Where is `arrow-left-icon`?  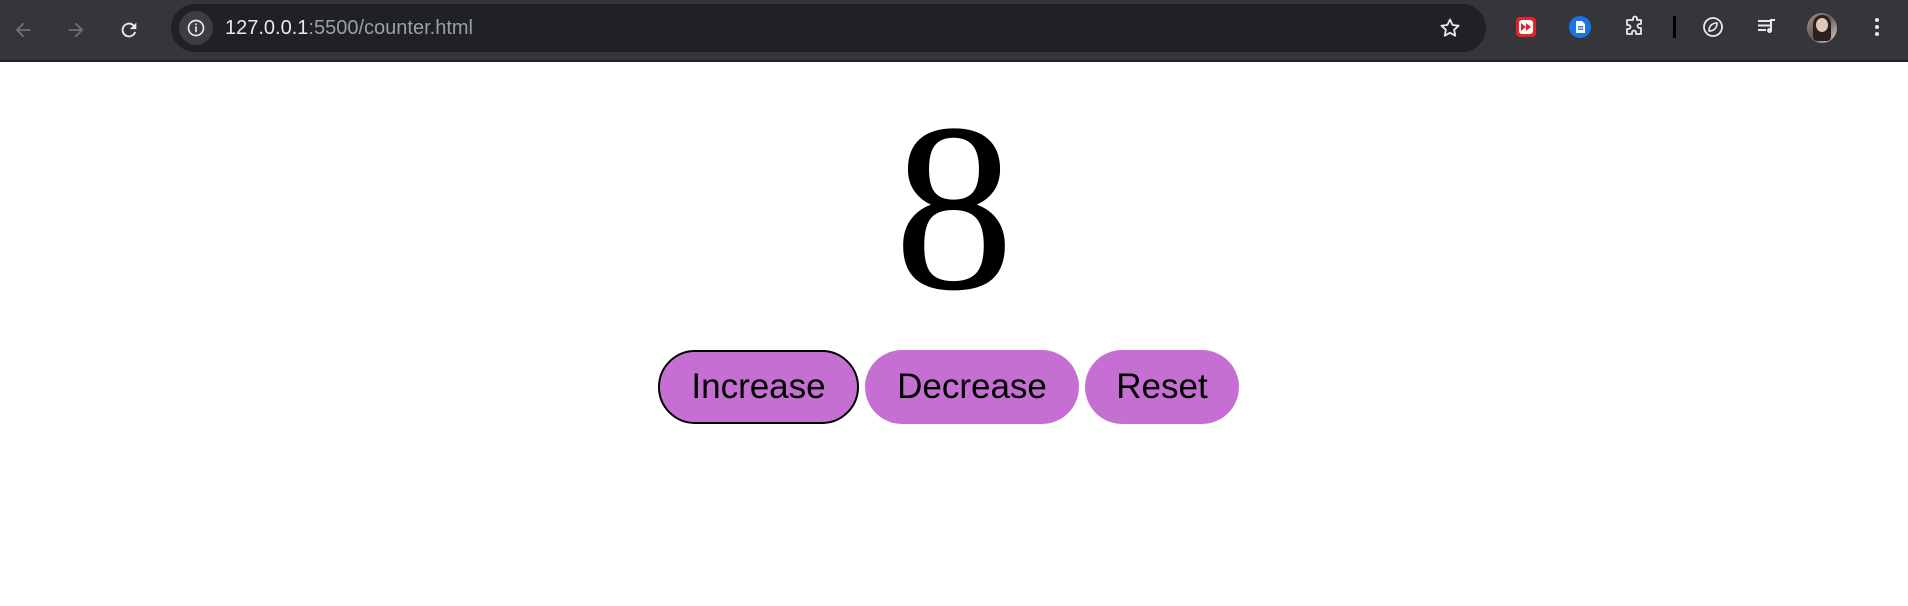
arrow-left-icon is located at coordinates (23, 30).